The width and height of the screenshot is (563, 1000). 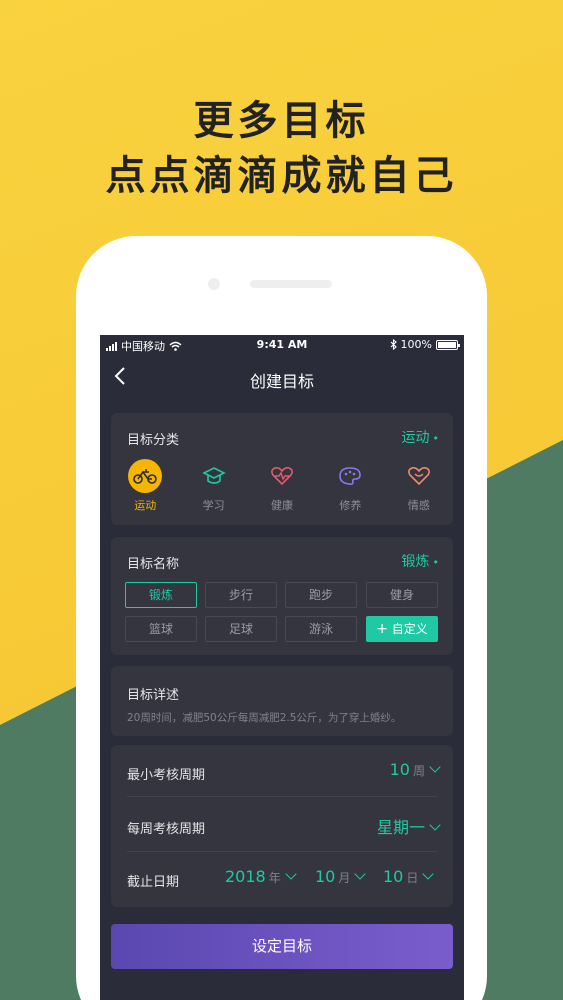 I want to click on bluetooth-icon, so click(x=393, y=344).